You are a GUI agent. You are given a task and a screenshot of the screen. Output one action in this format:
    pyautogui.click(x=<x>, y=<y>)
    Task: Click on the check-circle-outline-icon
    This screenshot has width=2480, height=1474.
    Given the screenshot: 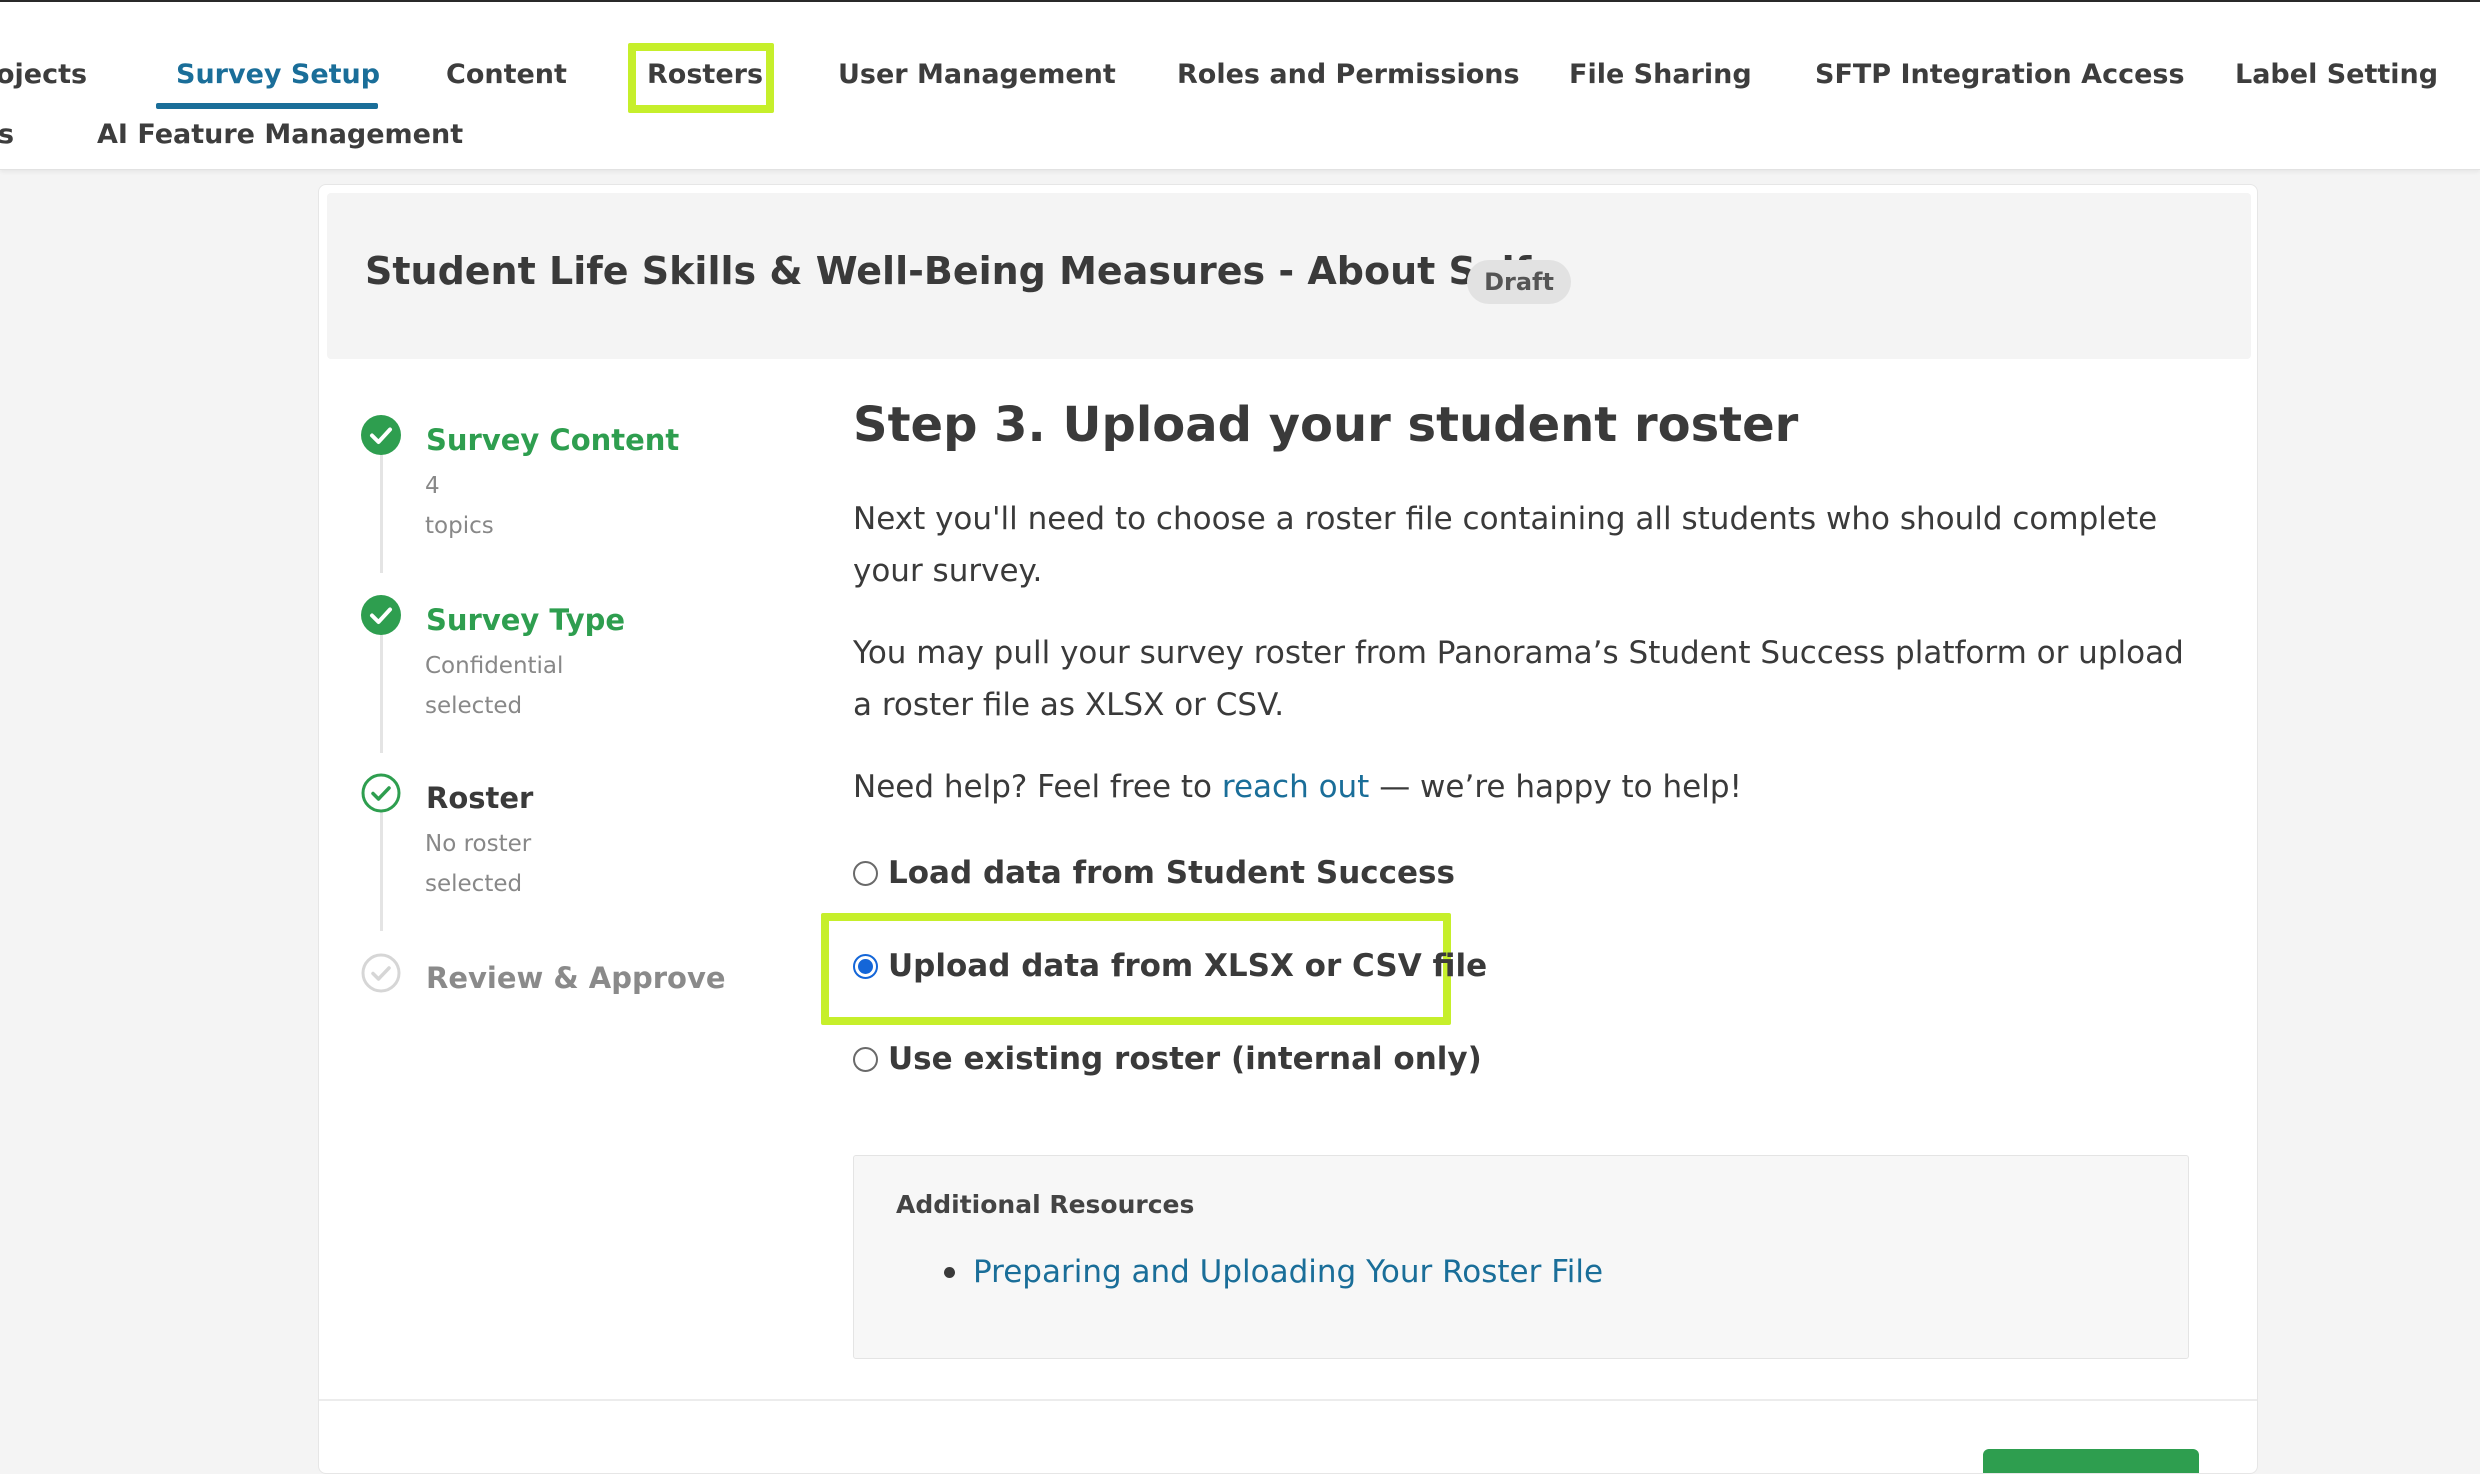 What is the action you would take?
    pyautogui.click(x=381, y=793)
    